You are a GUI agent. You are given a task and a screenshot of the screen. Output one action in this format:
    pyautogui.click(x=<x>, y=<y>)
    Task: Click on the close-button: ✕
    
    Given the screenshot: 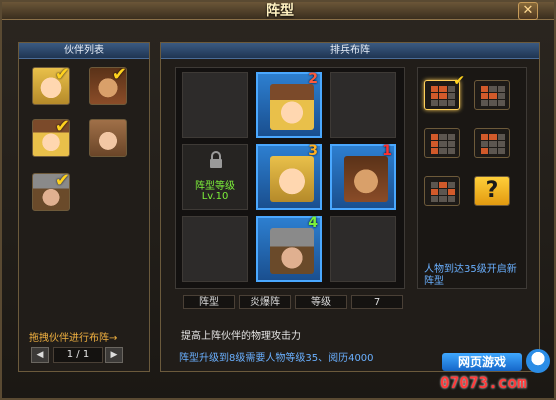 What is the action you would take?
    pyautogui.click(x=528, y=11)
    